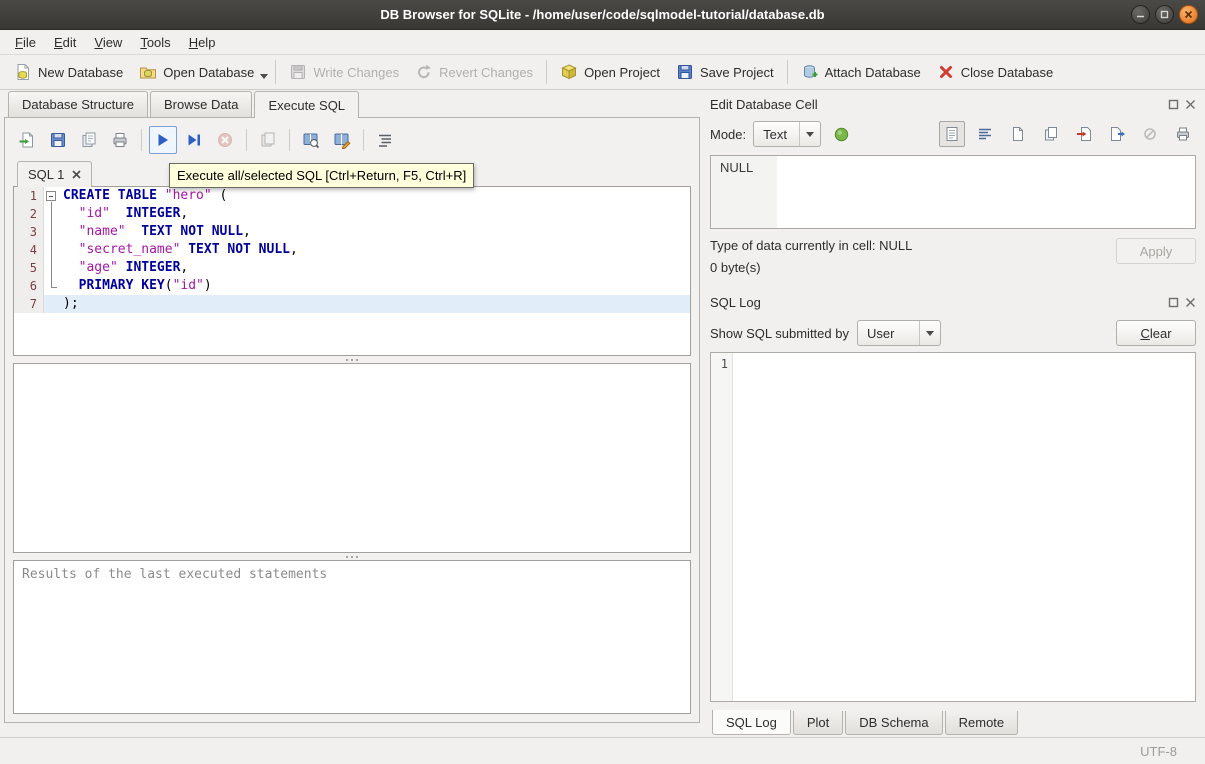  What do you see at coordinates (120, 140) in the screenshot?
I see `print-sql-button` at bounding box center [120, 140].